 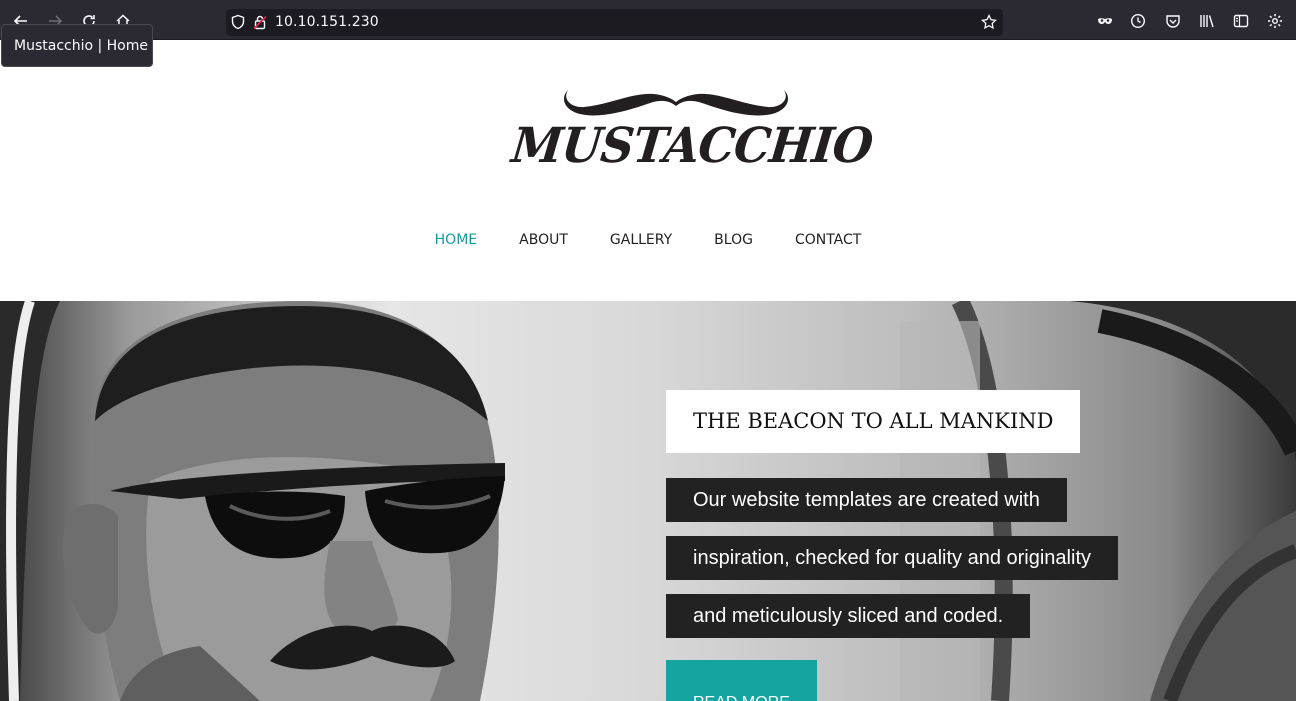 I want to click on private-browsing-button, so click(x=1105, y=21).